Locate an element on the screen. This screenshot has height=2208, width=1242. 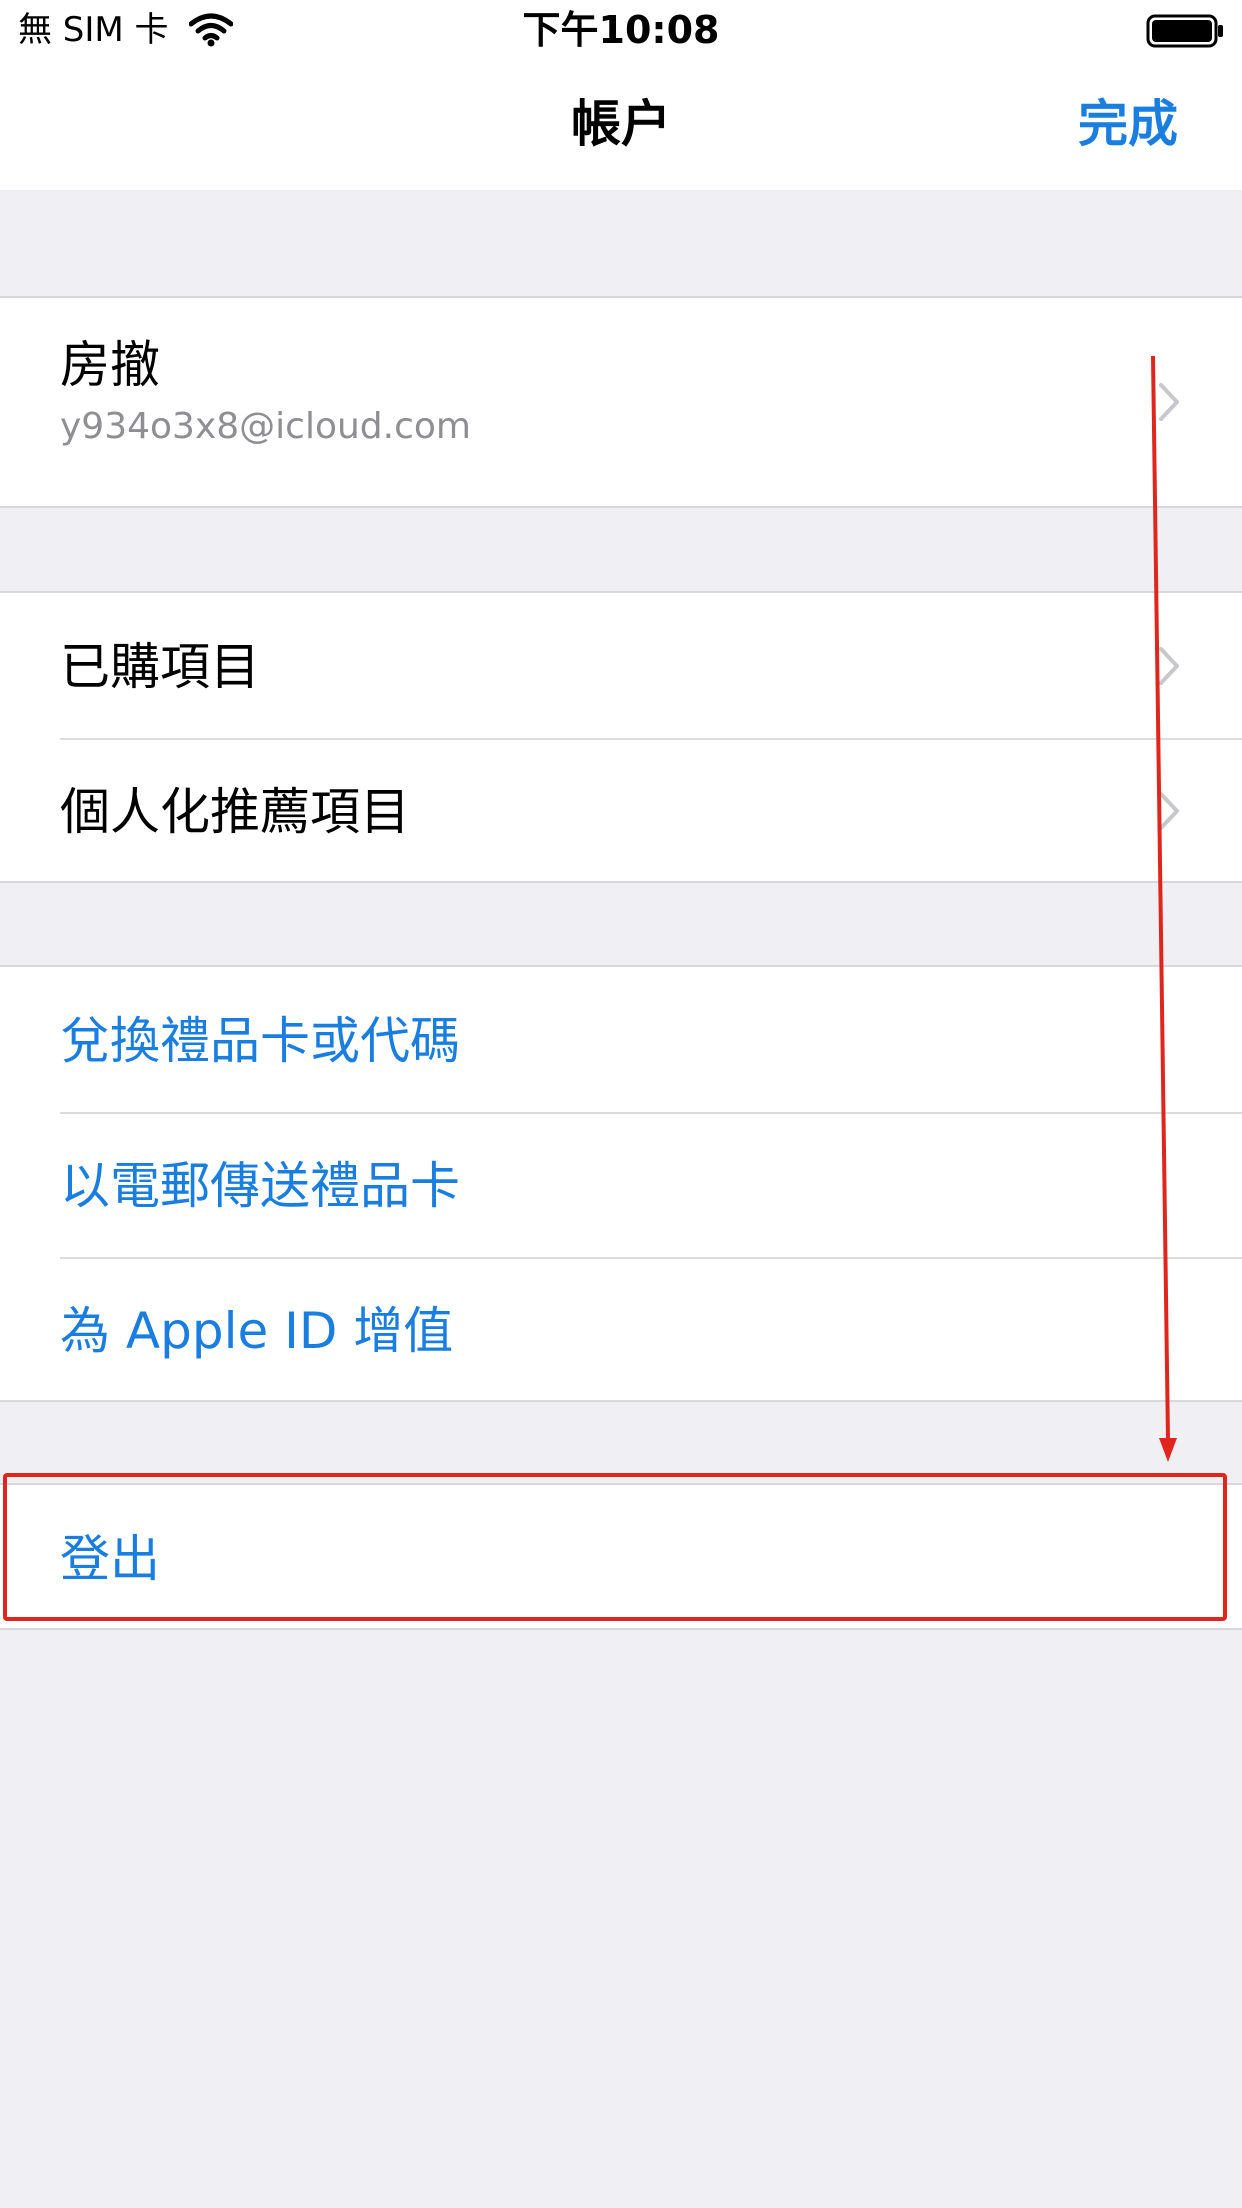
purchased-label: 已購項目 is located at coordinates (160, 667).